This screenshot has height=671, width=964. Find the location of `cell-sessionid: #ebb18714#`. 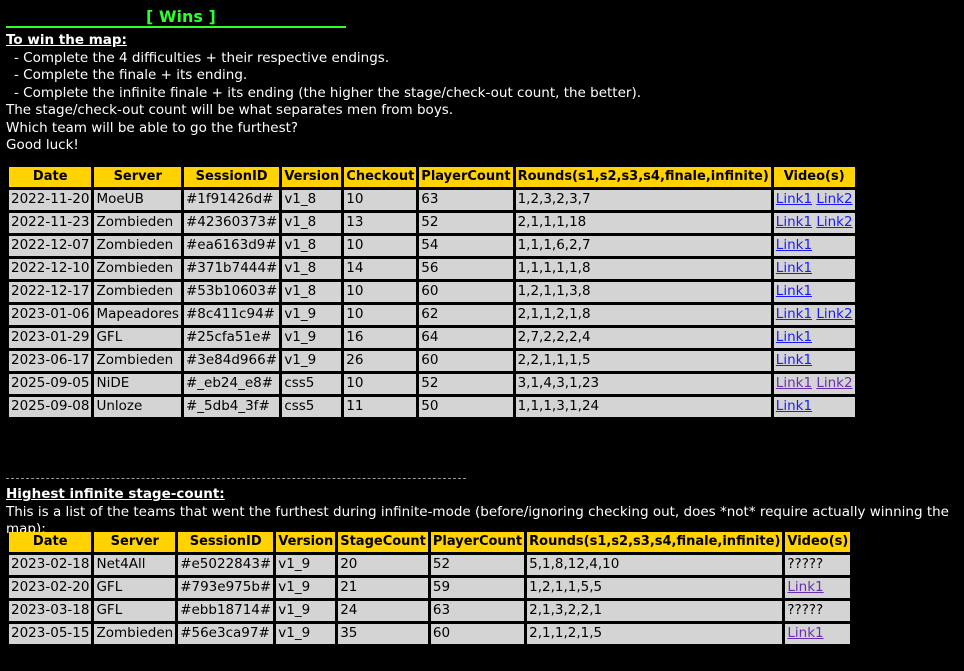

cell-sessionid: #ebb18714# is located at coordinates (226, 611).